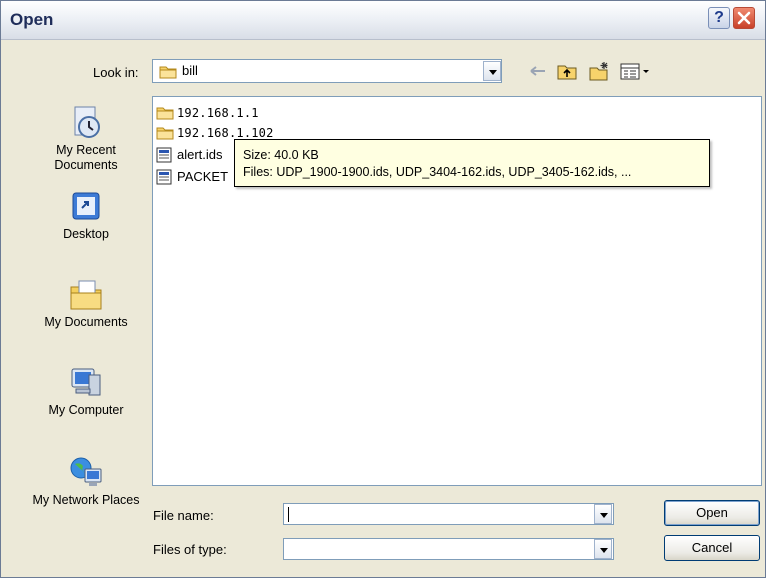 Image resolution: width=766 pixels, height=578 pixels. Describe the element at coordinates (86, 157) in the screenshot. I see `place-label: My Recent Documents` at that location.